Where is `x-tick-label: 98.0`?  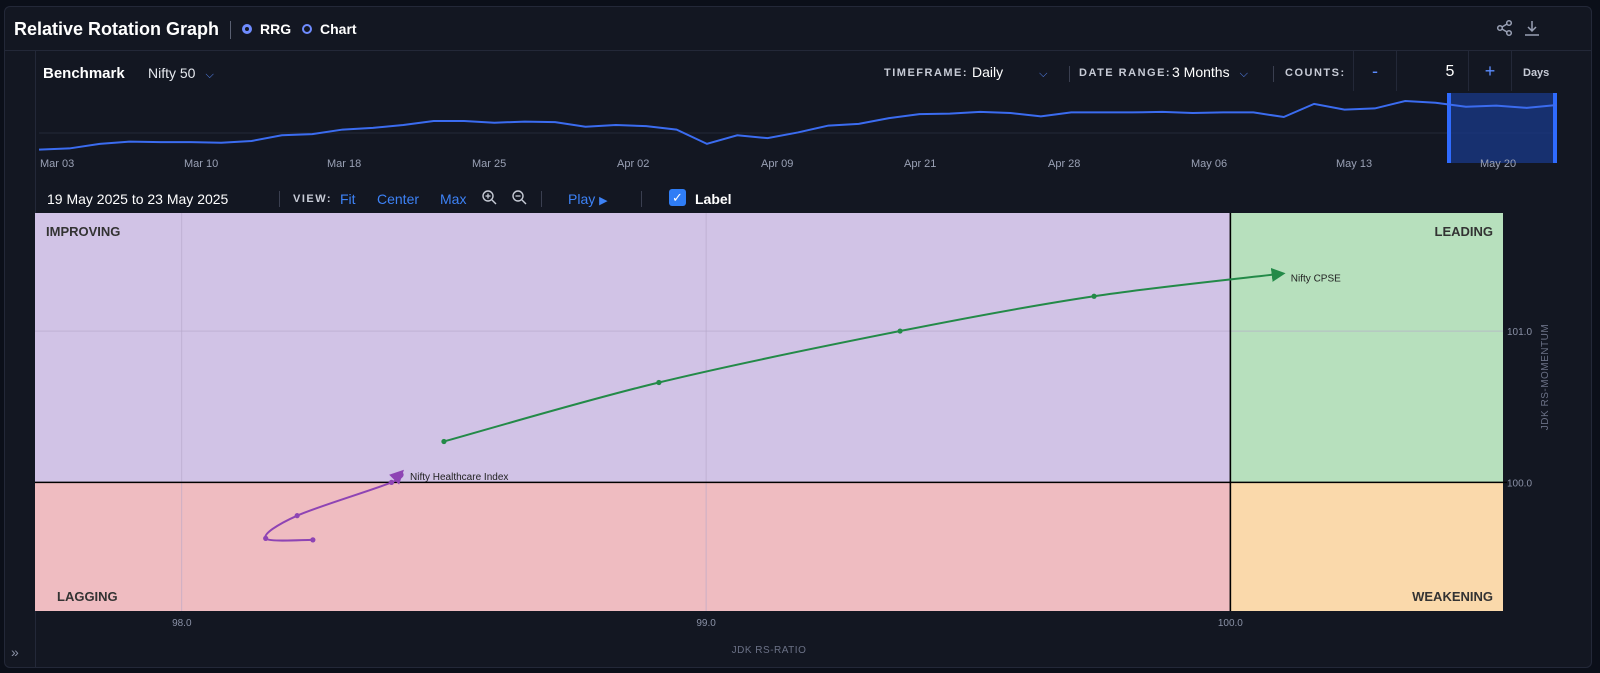
x-tick-label: 98.0 is located at coordinates (182, 623).